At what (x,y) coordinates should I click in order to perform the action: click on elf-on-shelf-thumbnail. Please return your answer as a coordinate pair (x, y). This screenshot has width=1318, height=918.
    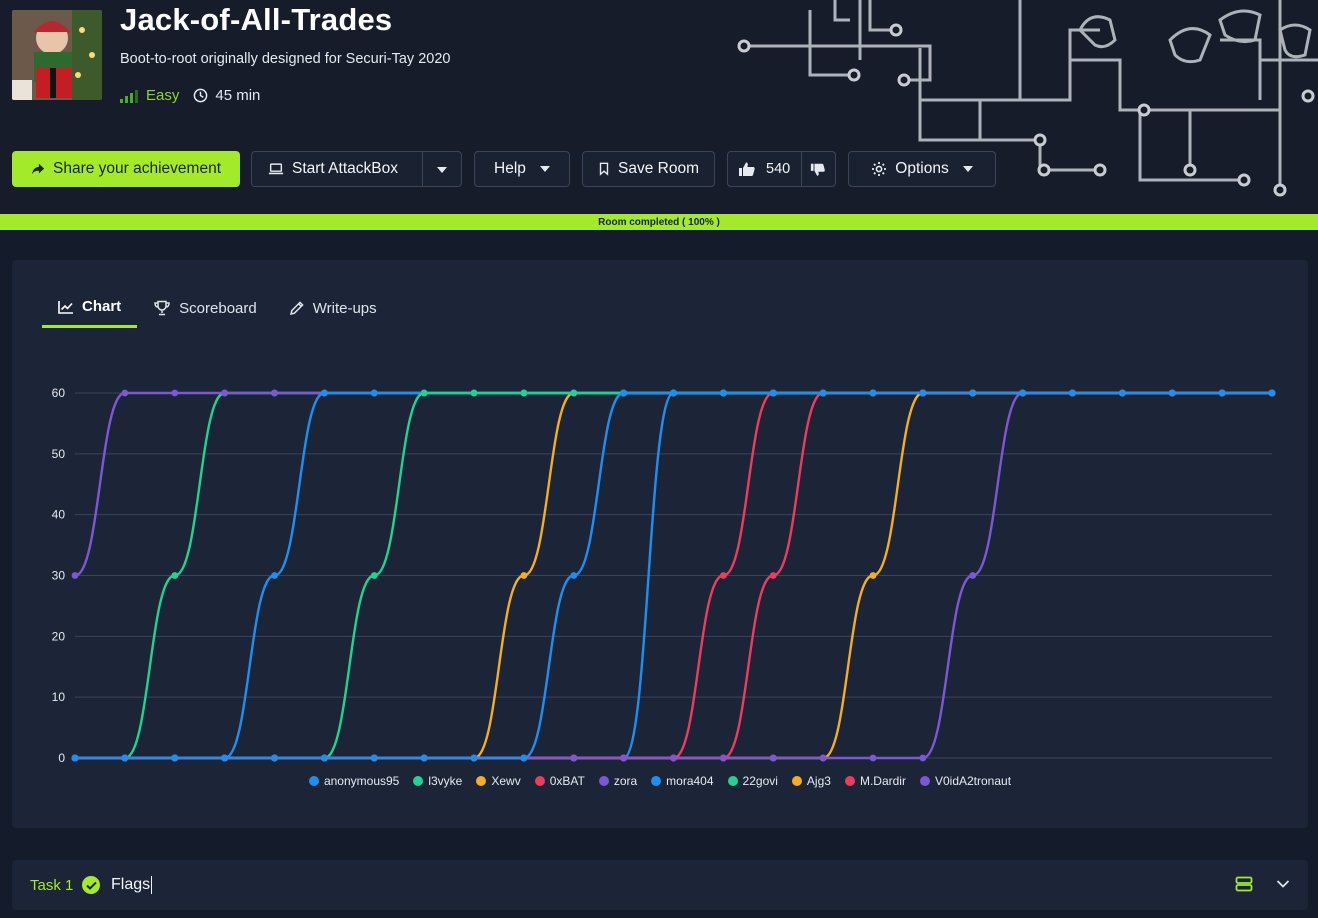
    Looking at the image, I should click on (57, 55).